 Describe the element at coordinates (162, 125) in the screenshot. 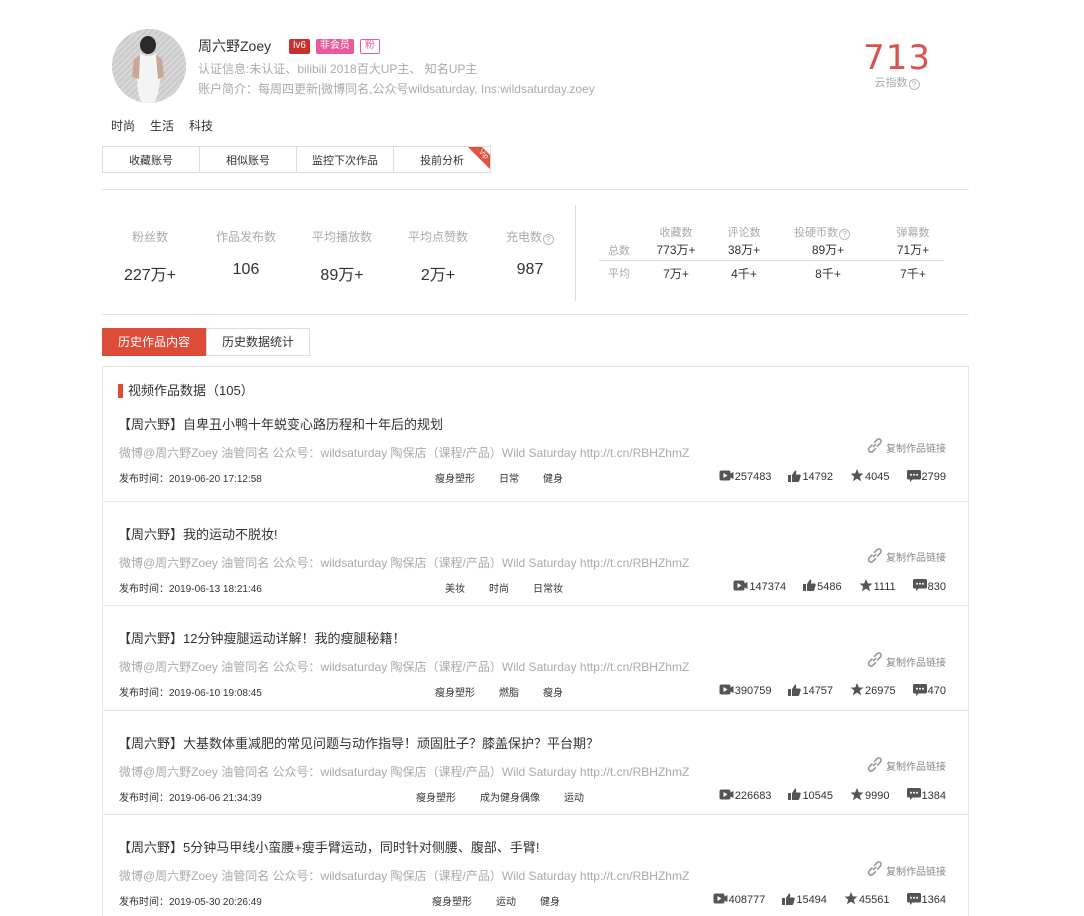

I see `profile-tag: 生活` at that location.